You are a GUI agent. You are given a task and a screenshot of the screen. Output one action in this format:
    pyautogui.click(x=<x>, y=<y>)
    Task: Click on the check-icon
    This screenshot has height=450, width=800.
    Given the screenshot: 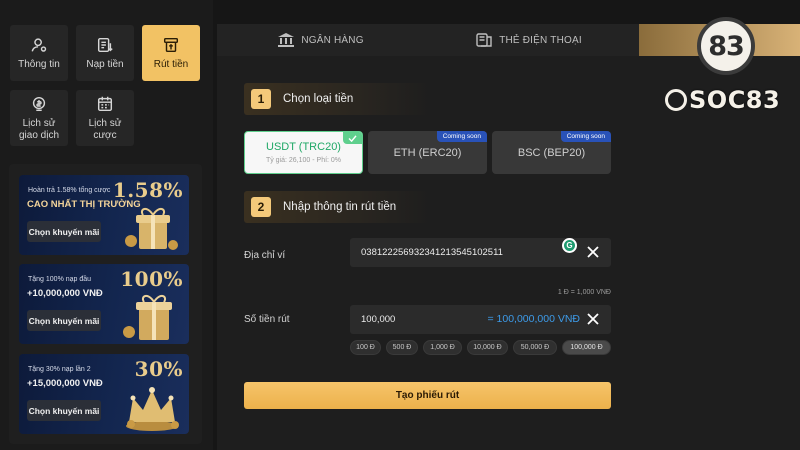 What is the action you would take?
    pyautogui.click(x=352, y=138)
    